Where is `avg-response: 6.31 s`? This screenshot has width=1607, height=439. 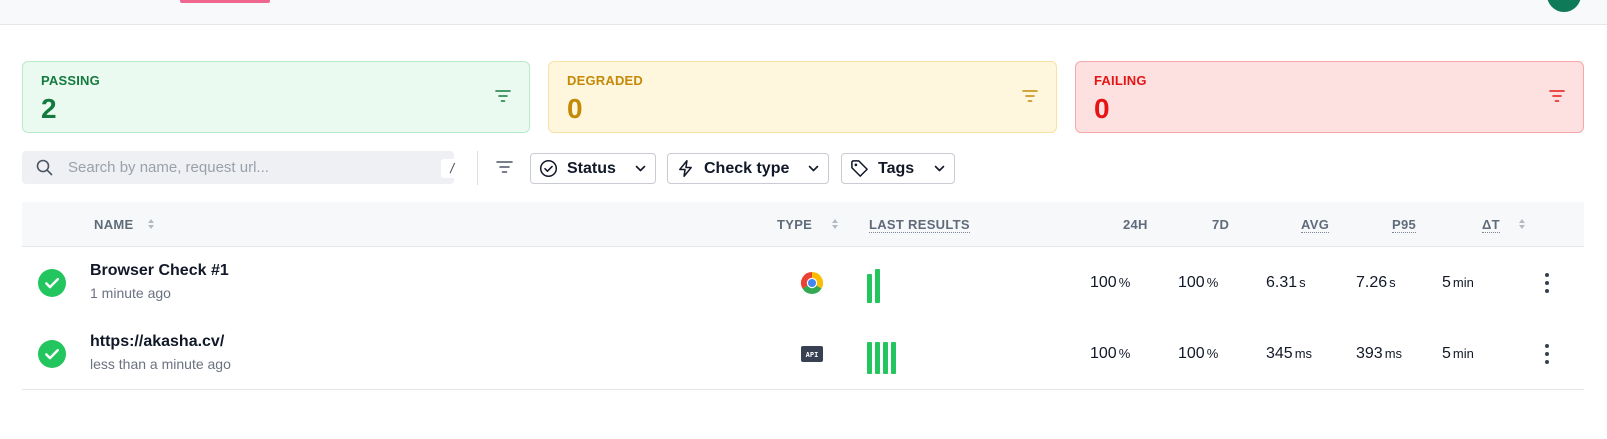 avg-response: 6.31 s is located at coordinates (1286, 283).